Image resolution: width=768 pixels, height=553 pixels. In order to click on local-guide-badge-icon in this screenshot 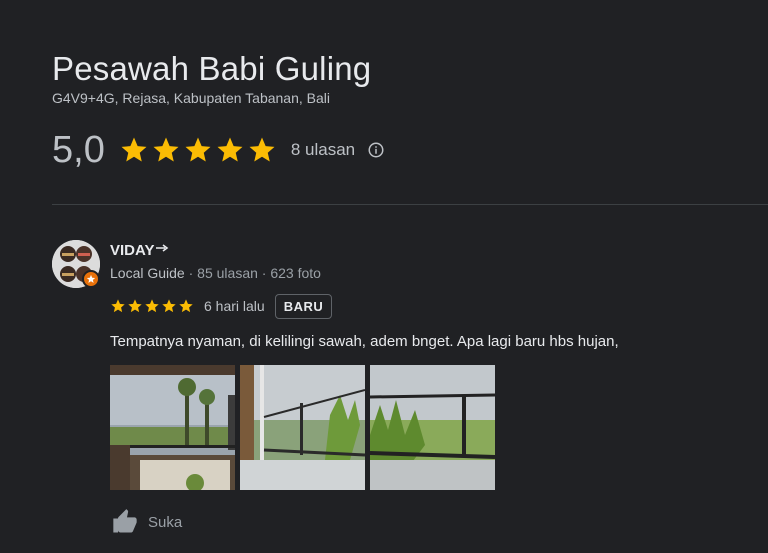, I will do `click(91, 279)`.